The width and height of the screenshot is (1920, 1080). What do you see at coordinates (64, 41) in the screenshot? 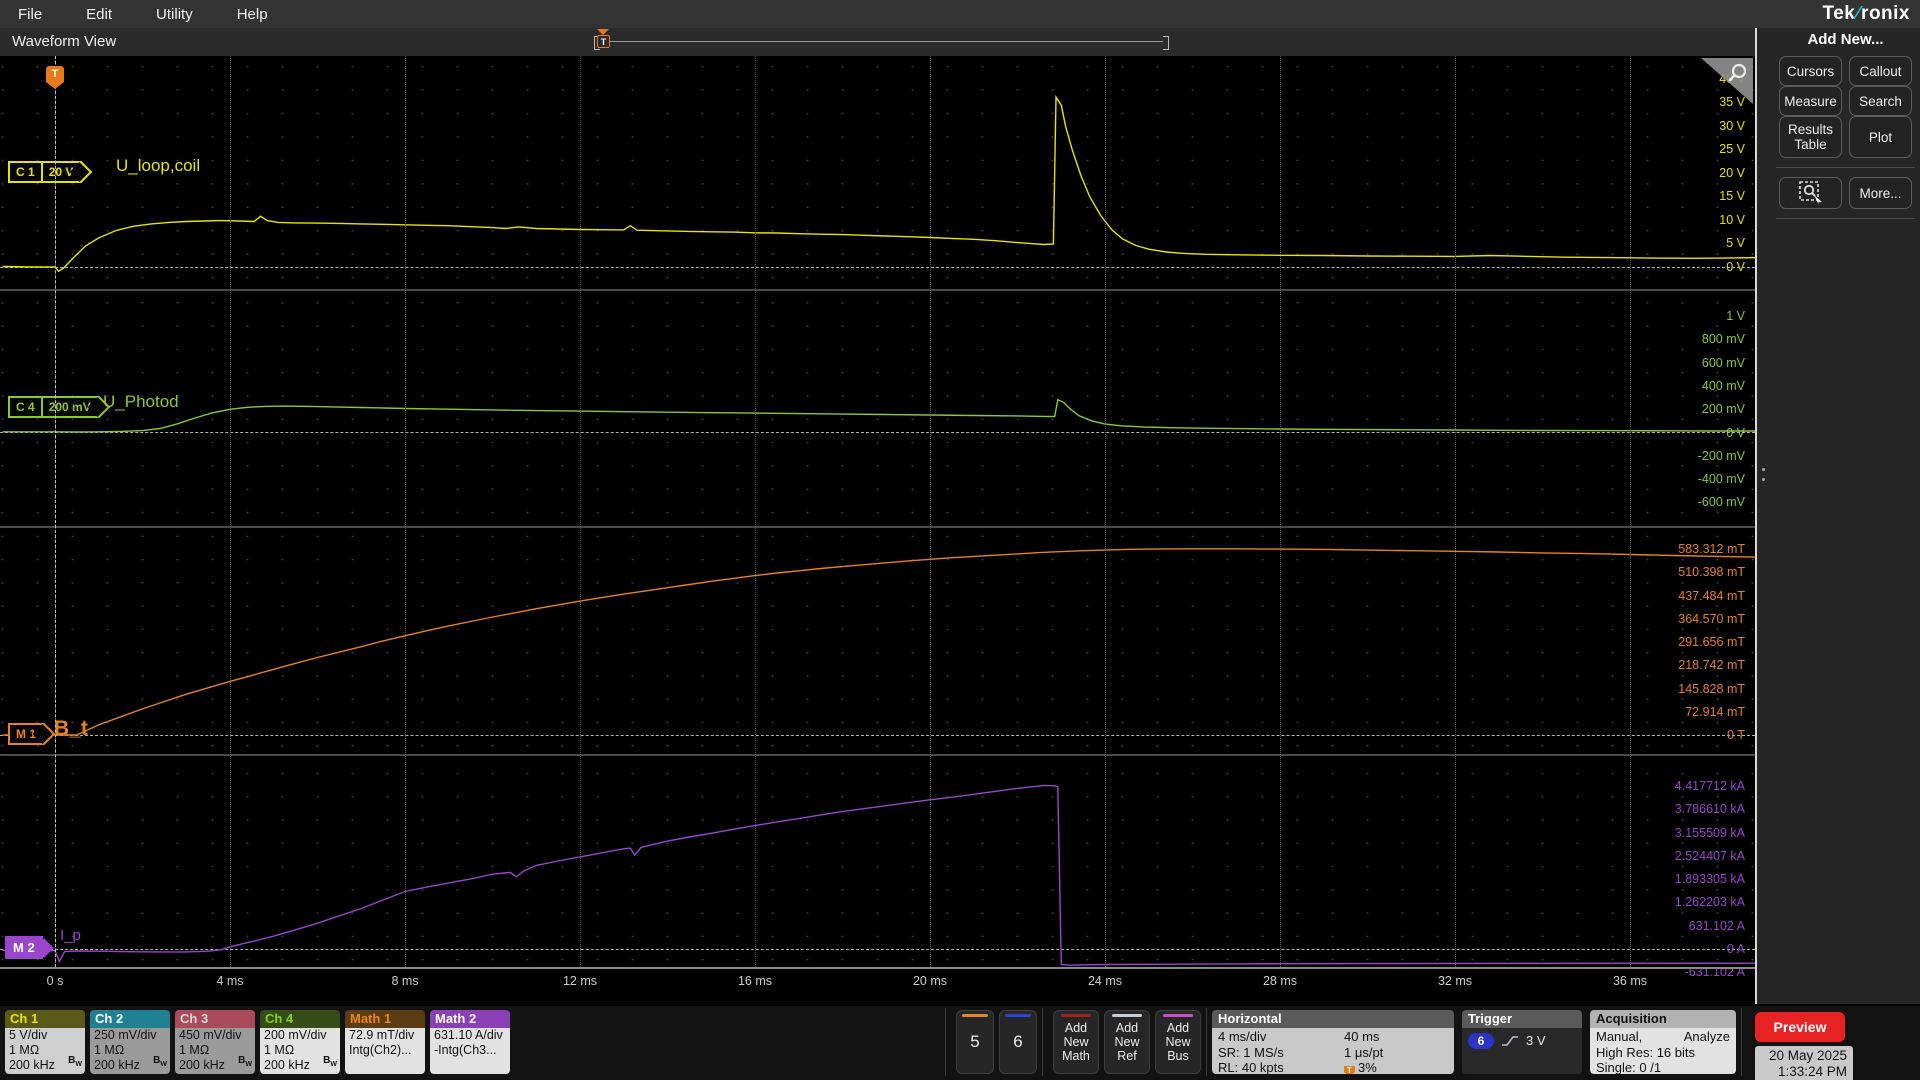
I see `waveform-view-title: Waveform View` at bounding box center [64, 41].